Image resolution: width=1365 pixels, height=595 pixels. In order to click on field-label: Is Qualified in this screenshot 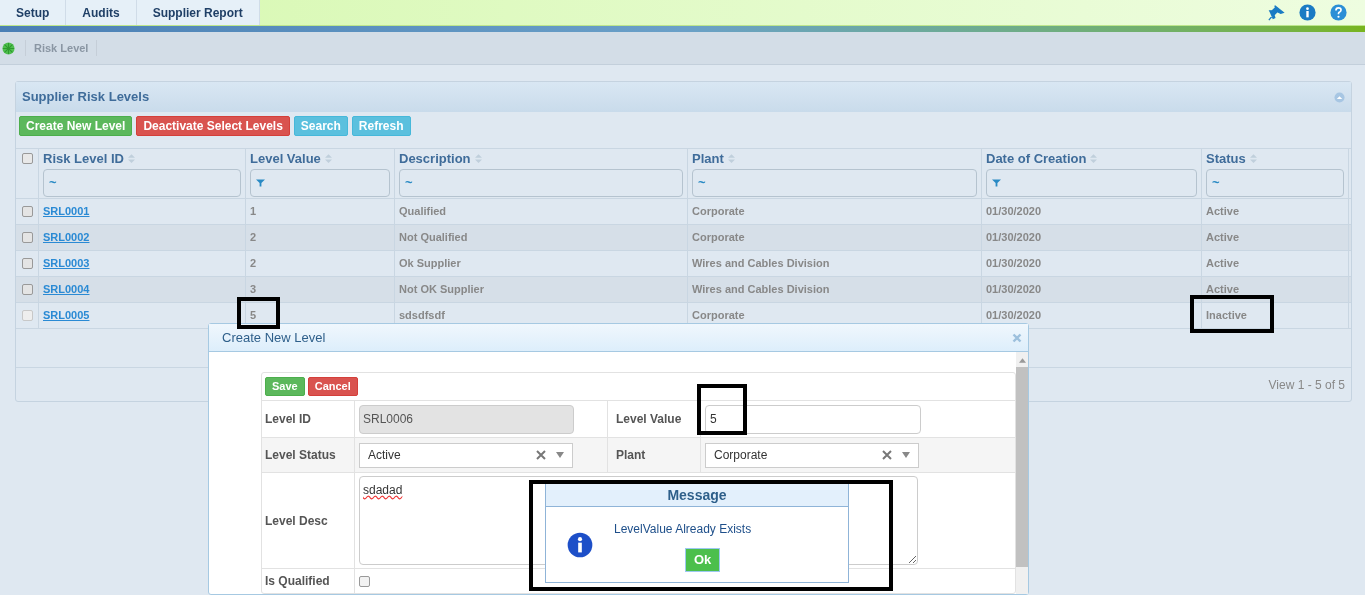, I will do `click(297, 581)`.